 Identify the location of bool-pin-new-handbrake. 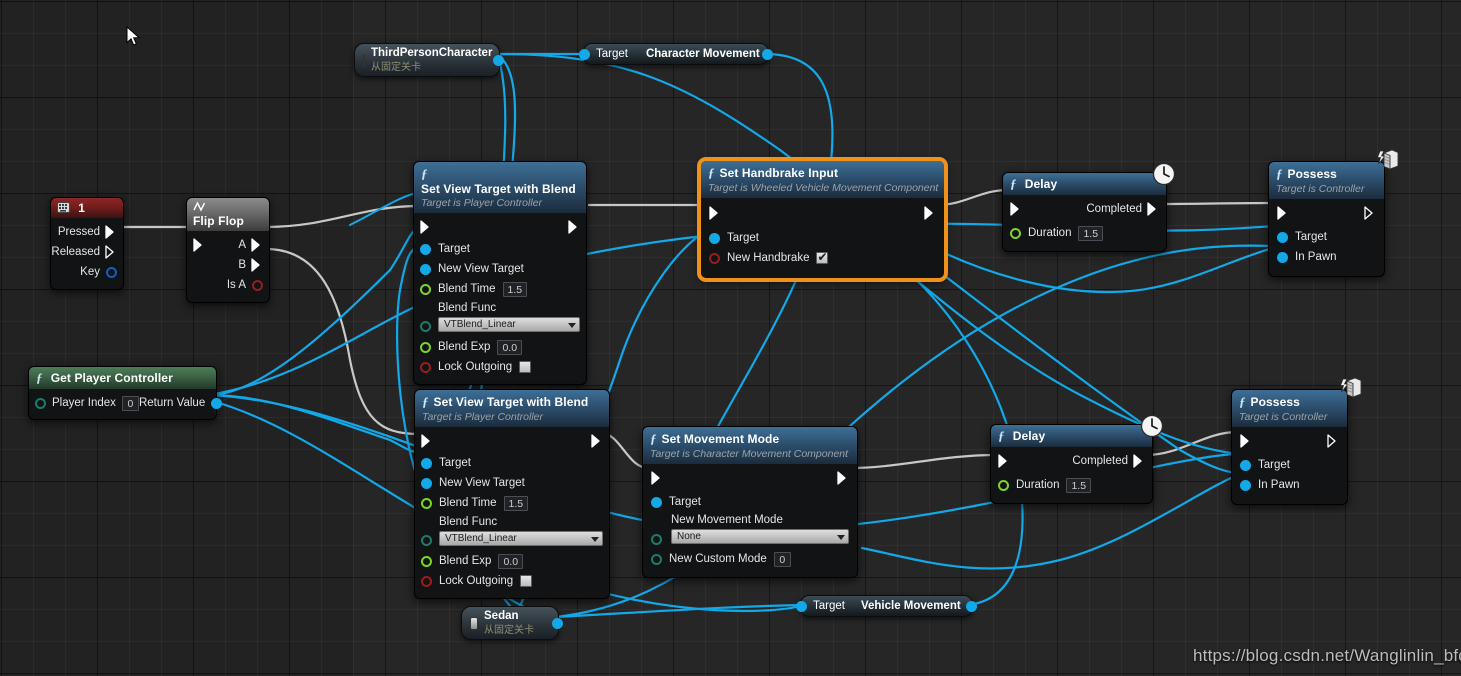
(714, 258).